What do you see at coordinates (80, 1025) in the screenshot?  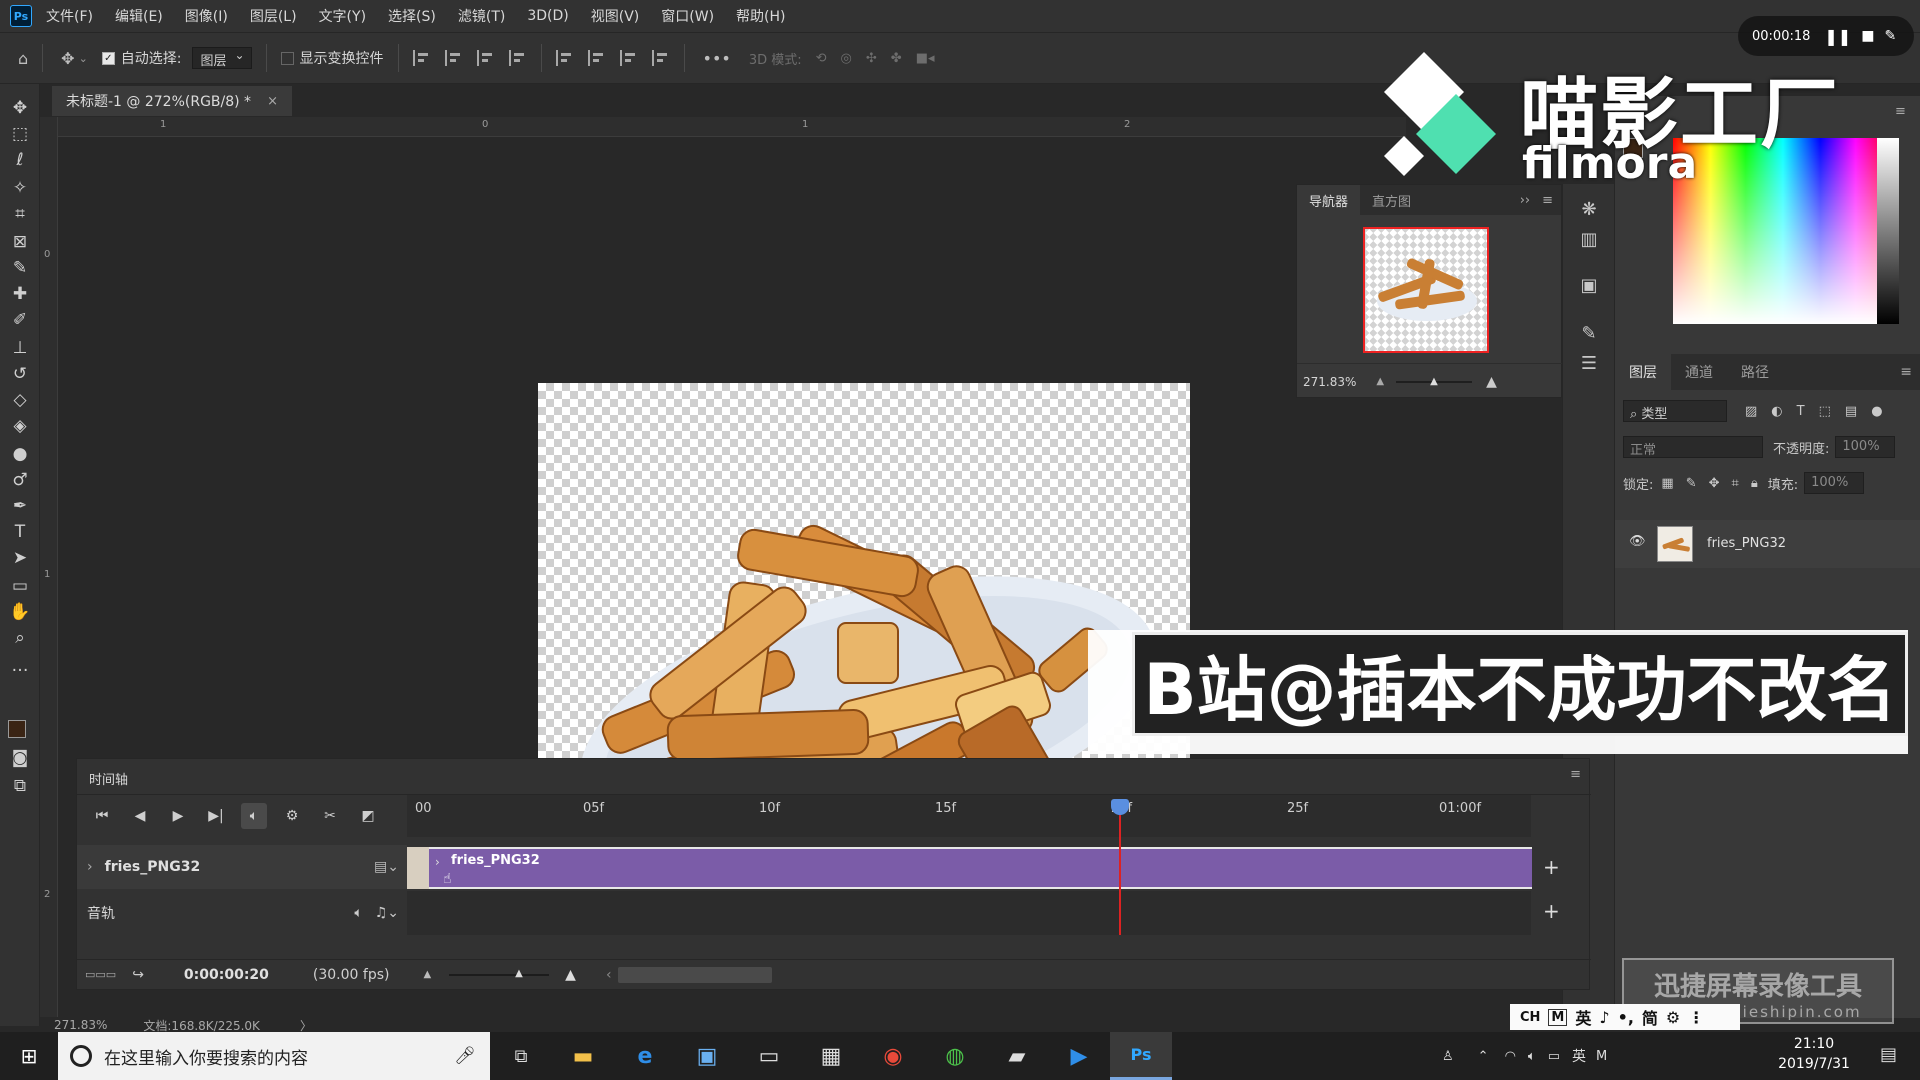 I see `status-zoom: 271.83%` at bounding box center [80, 1025].